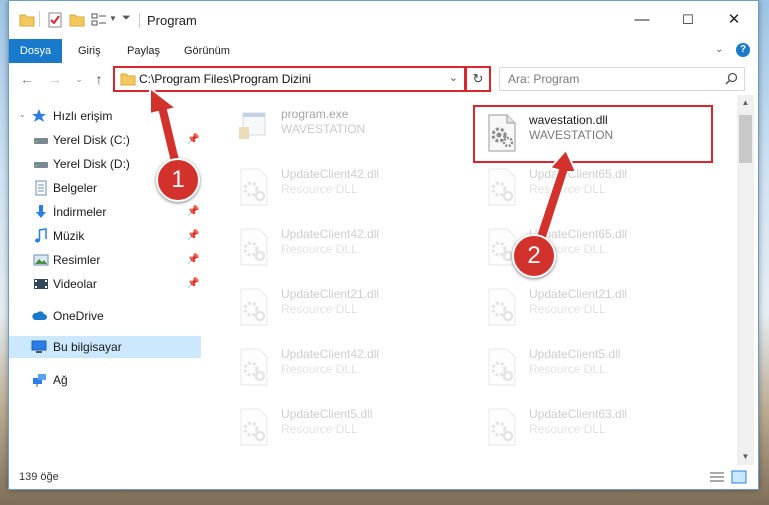 Image resolution: width=769 pixels, height=505 pixels. I want to click on sidebar-item-label: Yerel Disk (C:), so click(91, 140).